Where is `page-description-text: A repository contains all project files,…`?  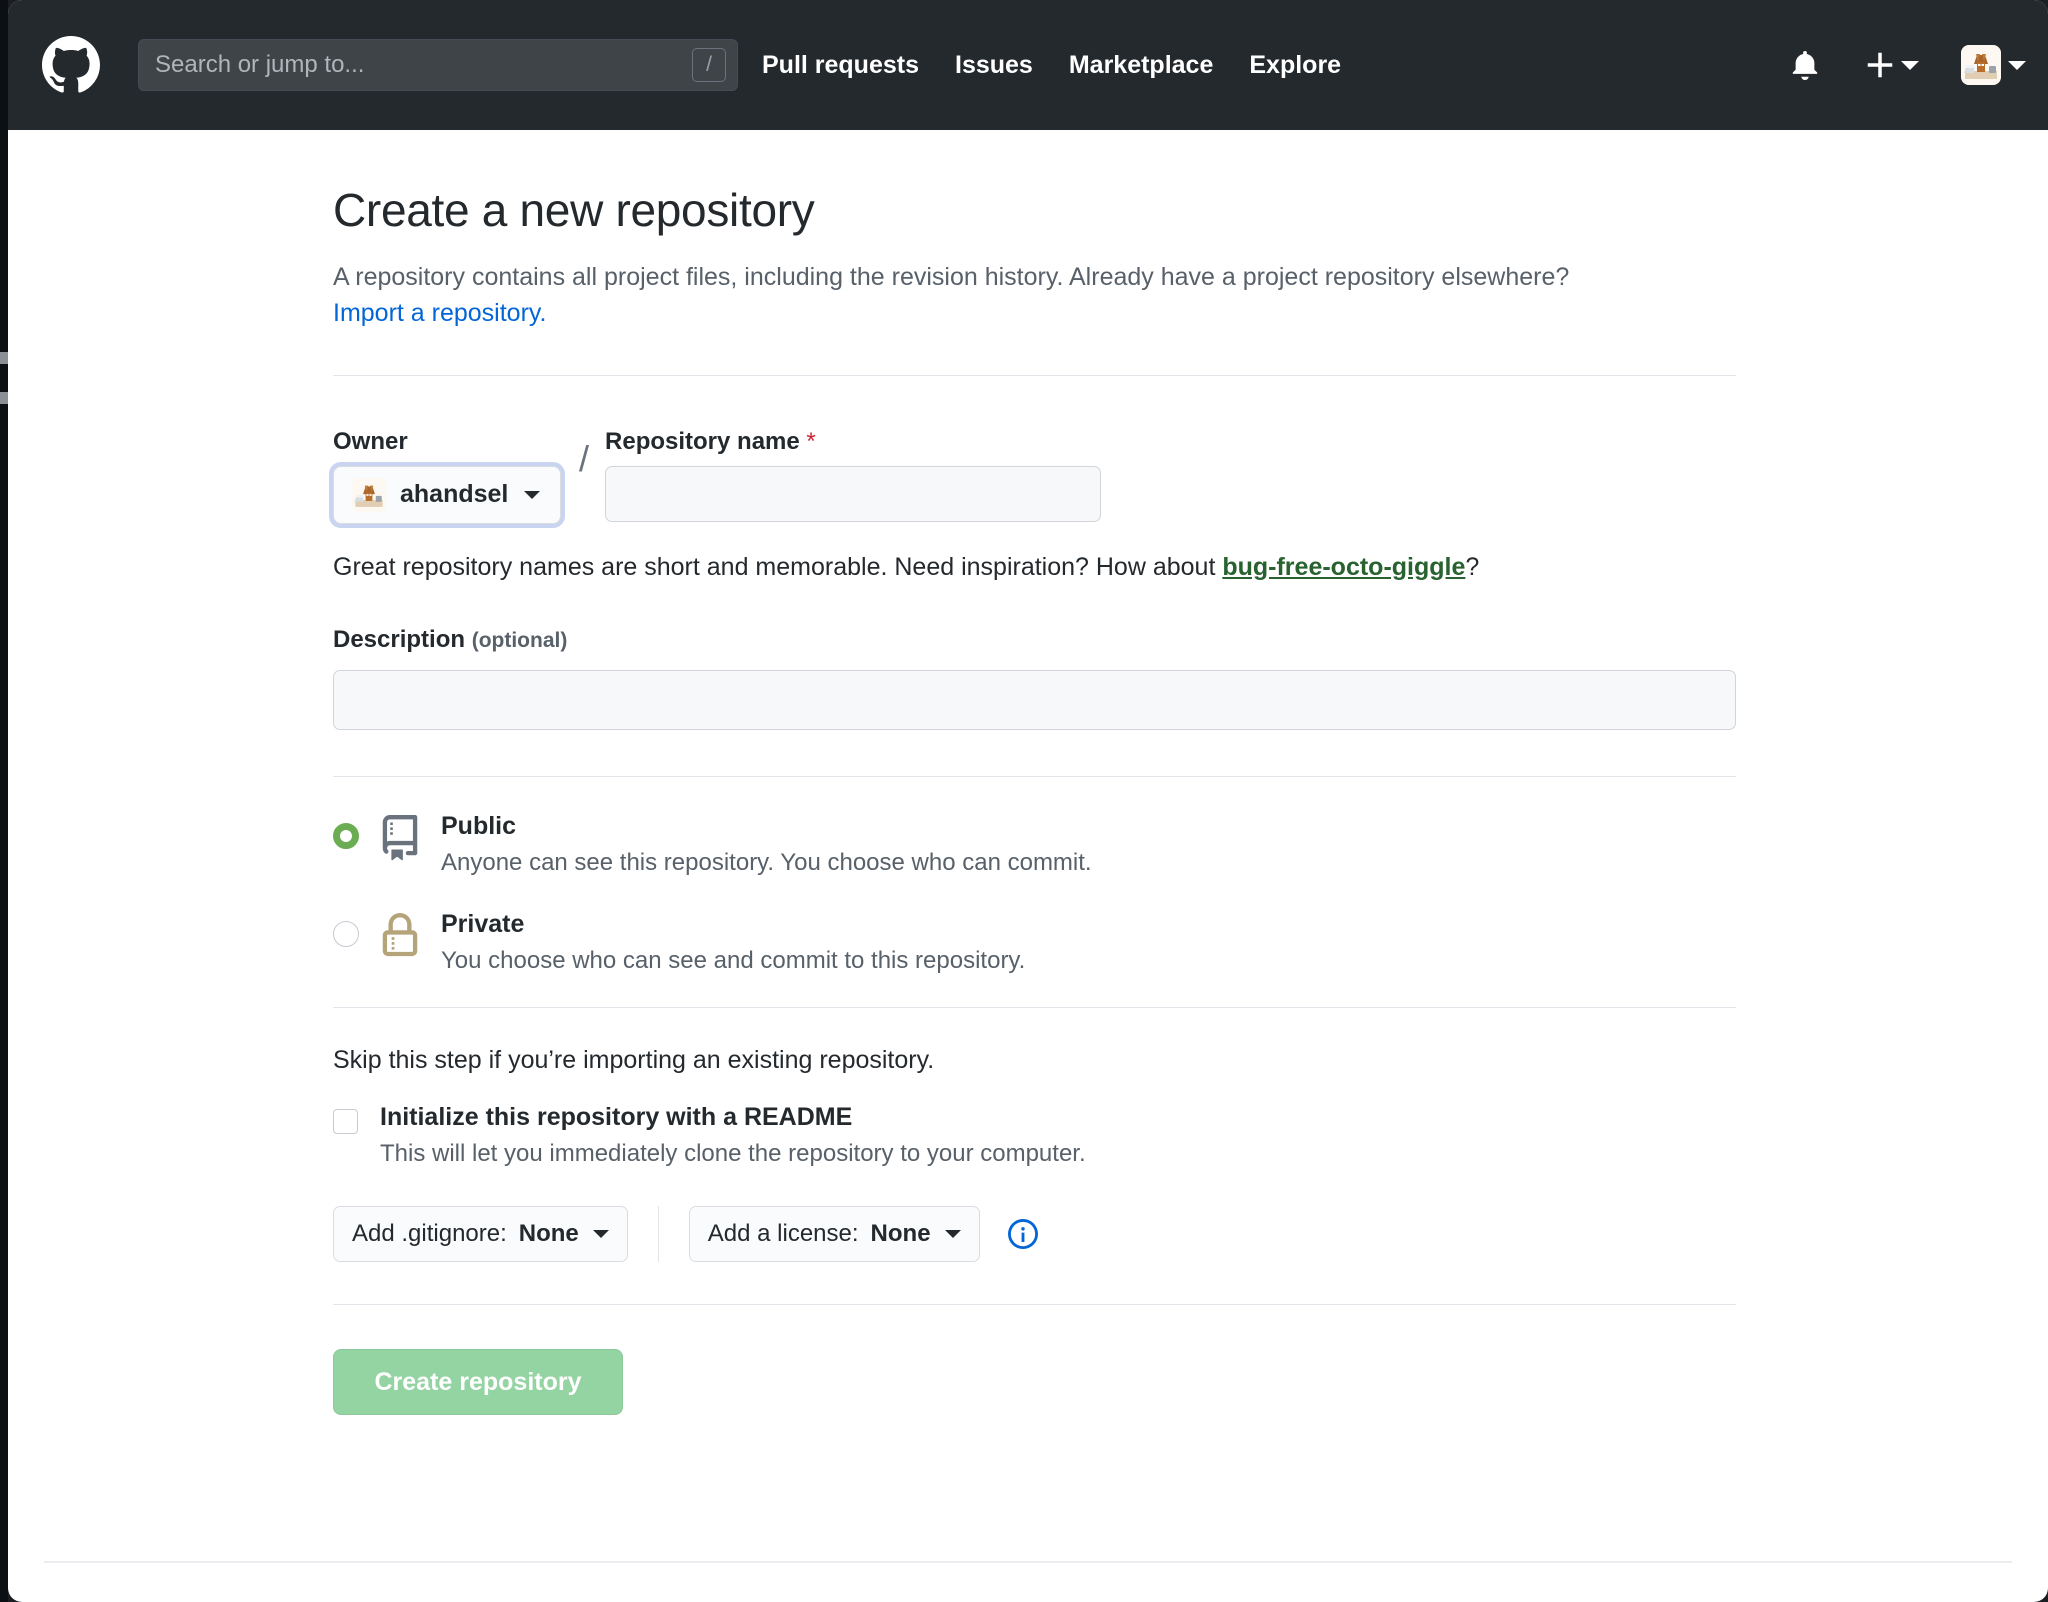
page-description-text: A repository contains all project files,… is located at coordinates (951, 277).